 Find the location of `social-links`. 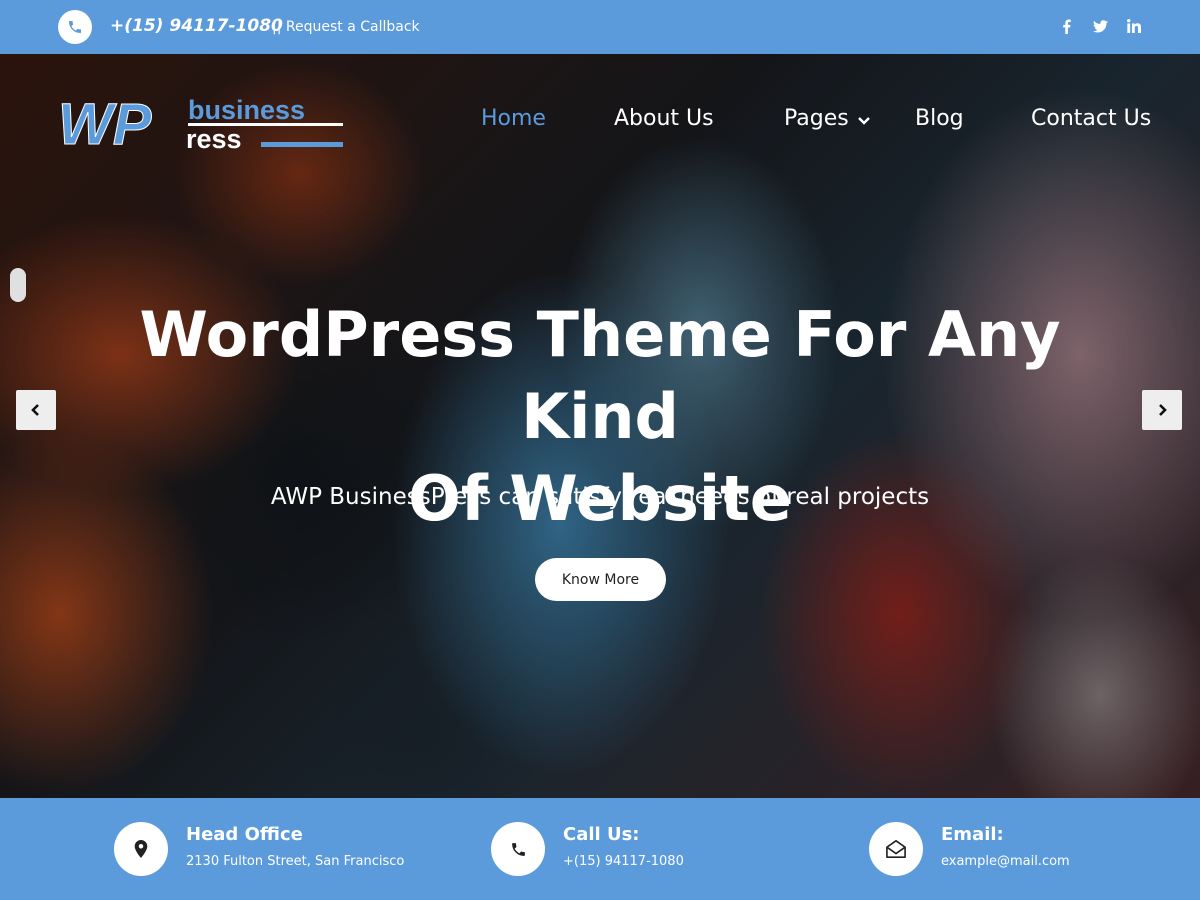

social-links is located at coordinates (1100, 26).